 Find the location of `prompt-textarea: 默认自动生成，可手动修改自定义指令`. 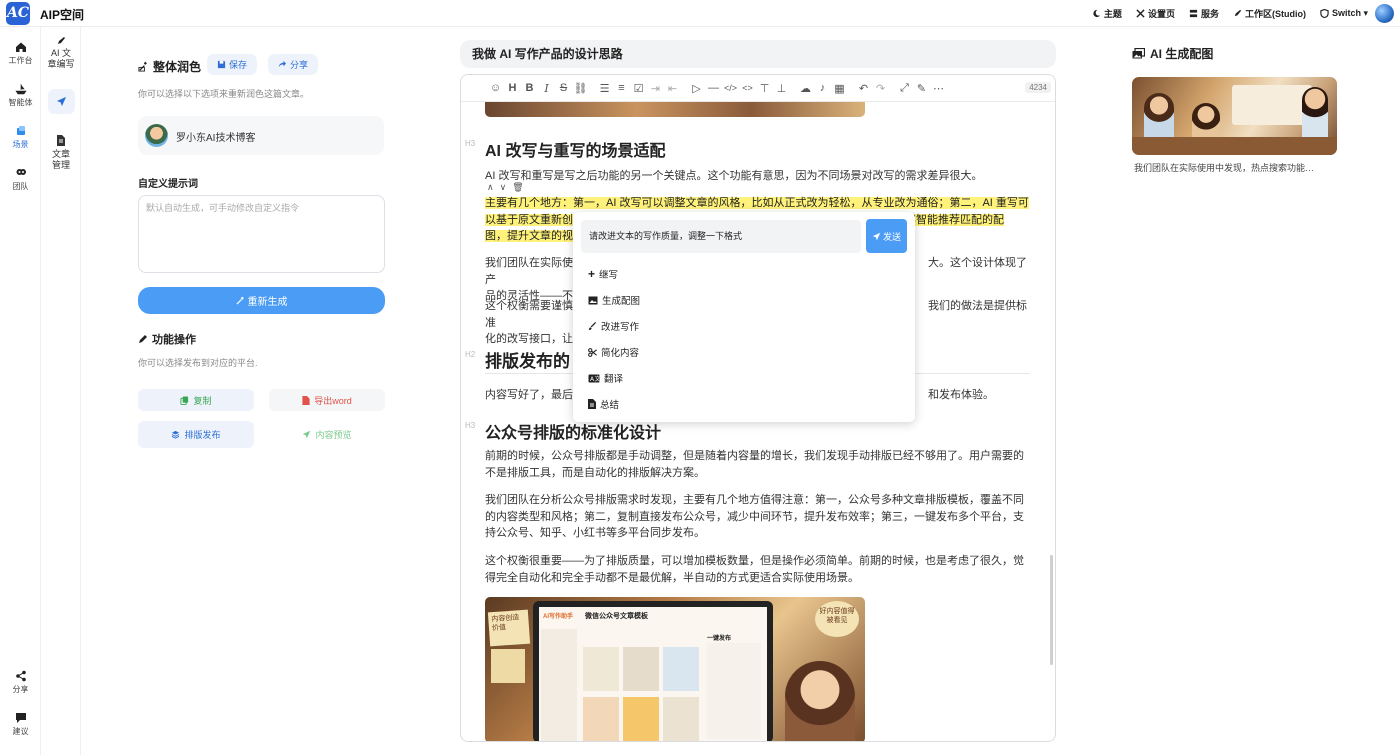

prompt-textarea: 默认自动生成，可手动修改自定义指令 is located at coordinates (261, 234).